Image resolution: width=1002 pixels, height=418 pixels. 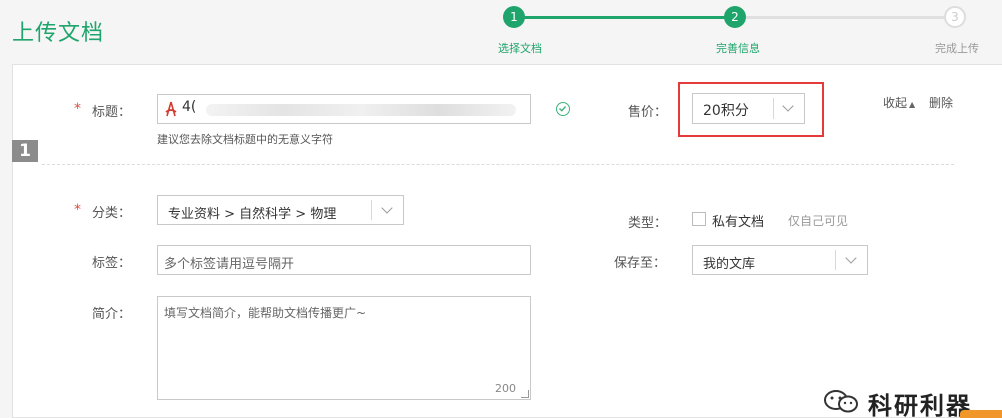 I want to click on step-1-label: 选择文档, so click(x=520, y=48).